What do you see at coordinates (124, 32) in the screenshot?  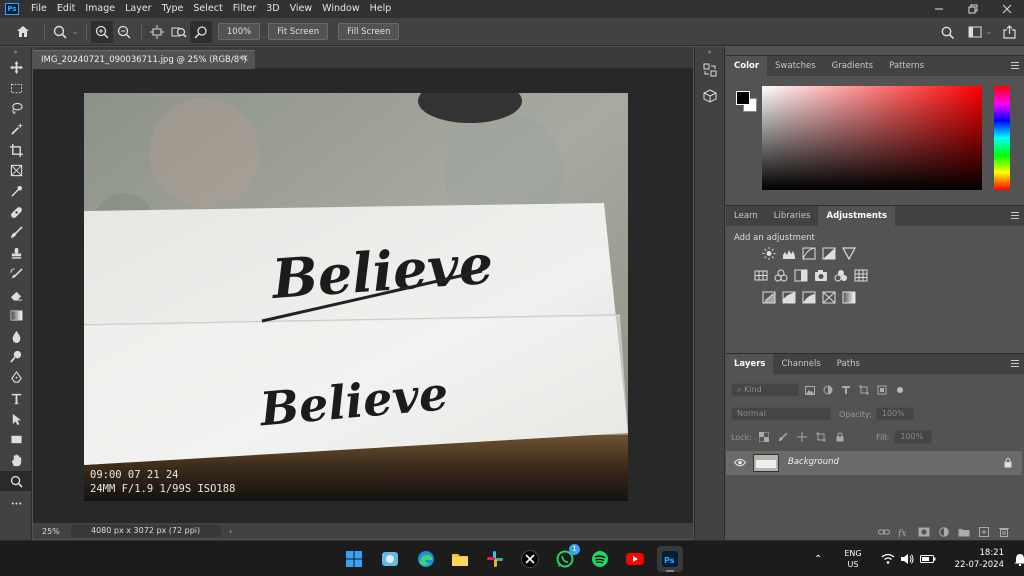 I see `zoom-out-button` at bounding box center [124, 32].